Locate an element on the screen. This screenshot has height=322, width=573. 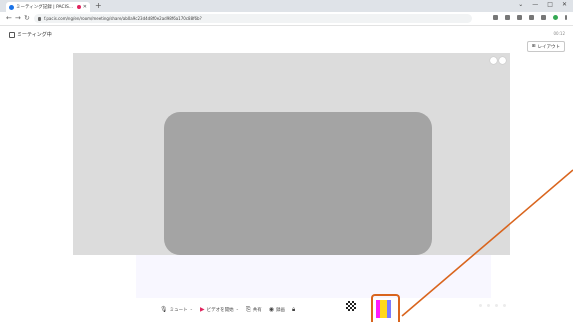
bookmark-icon is located at coordinates (507, 17).